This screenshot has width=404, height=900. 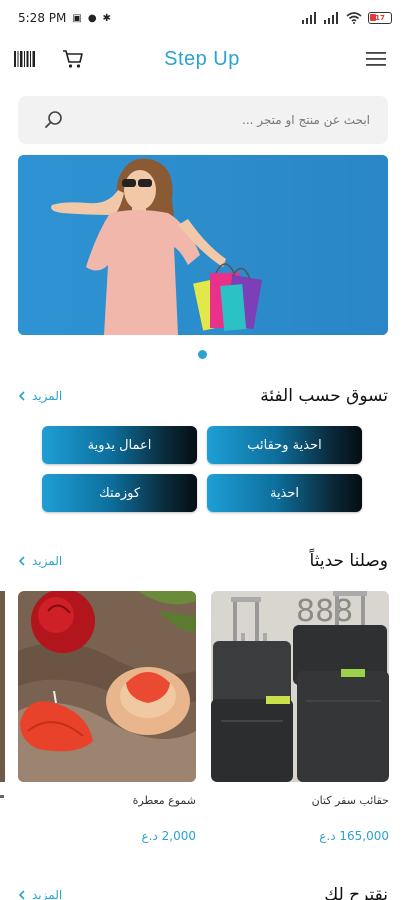 What do you see at coordinates (217, 120) in the screenshot?
I see `search-input` at bounding box center [217, 120].